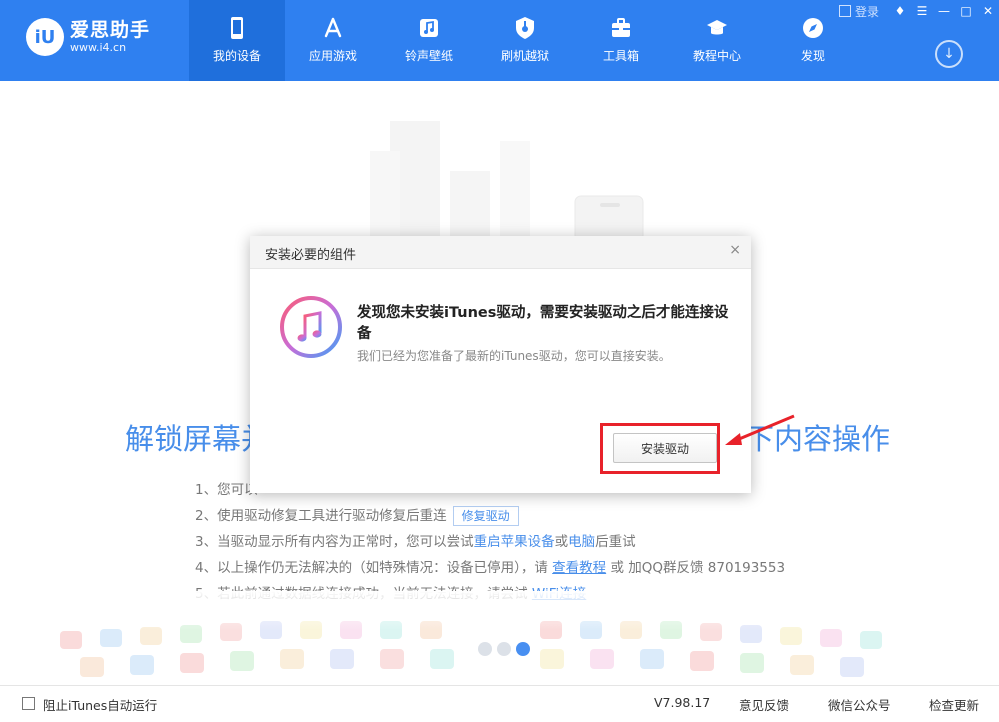  Describe the element at coordinates (922, 11) in the screenshot. I see `menu-icon: ☰` at that location.